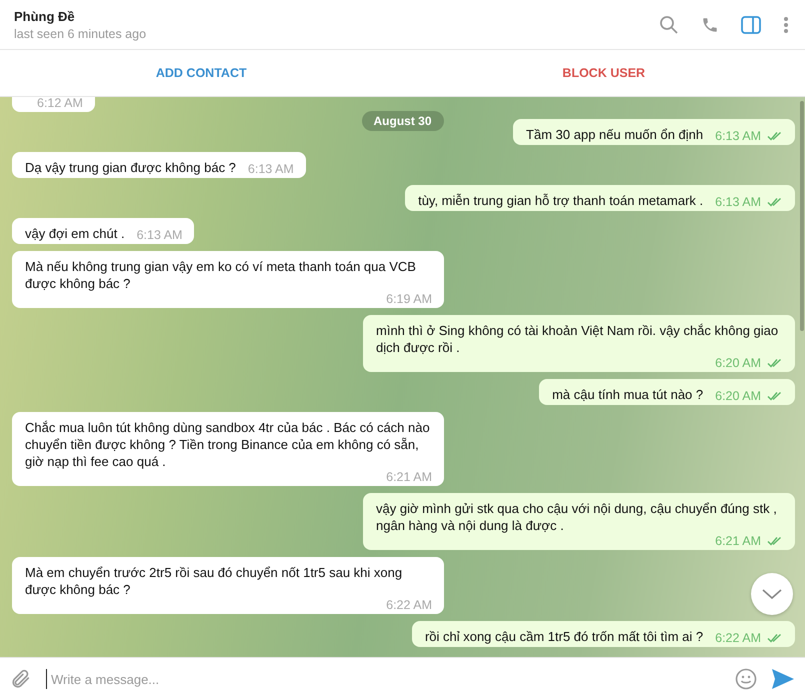  What do you see at coordinates (578, 339) in the screenshot?
I see `message-text: mình thì ở Sing không có tài khoản Việt Nam rồi. vậy chắc không giao dịch được rồi .` at bounding box center [578, 339].